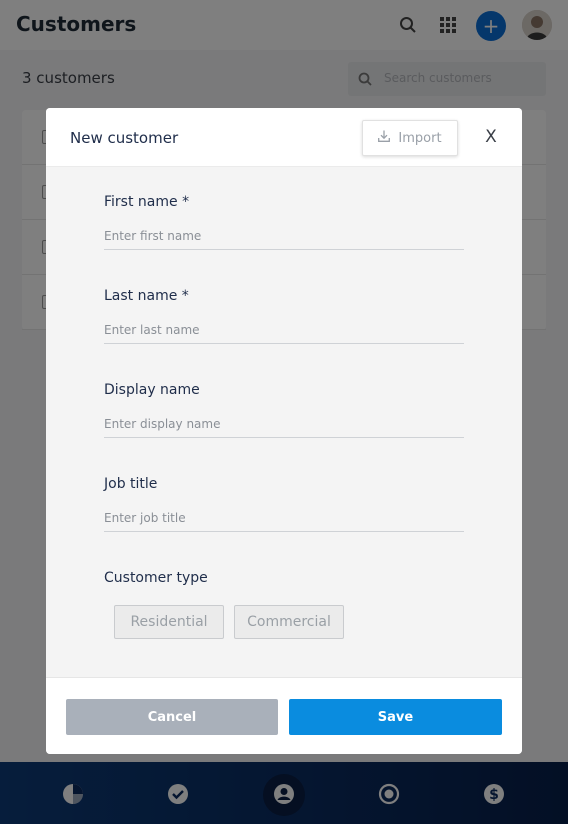 This screenshot has height=824, width=568. I want to click on import-button: Import, so click(410, 138).